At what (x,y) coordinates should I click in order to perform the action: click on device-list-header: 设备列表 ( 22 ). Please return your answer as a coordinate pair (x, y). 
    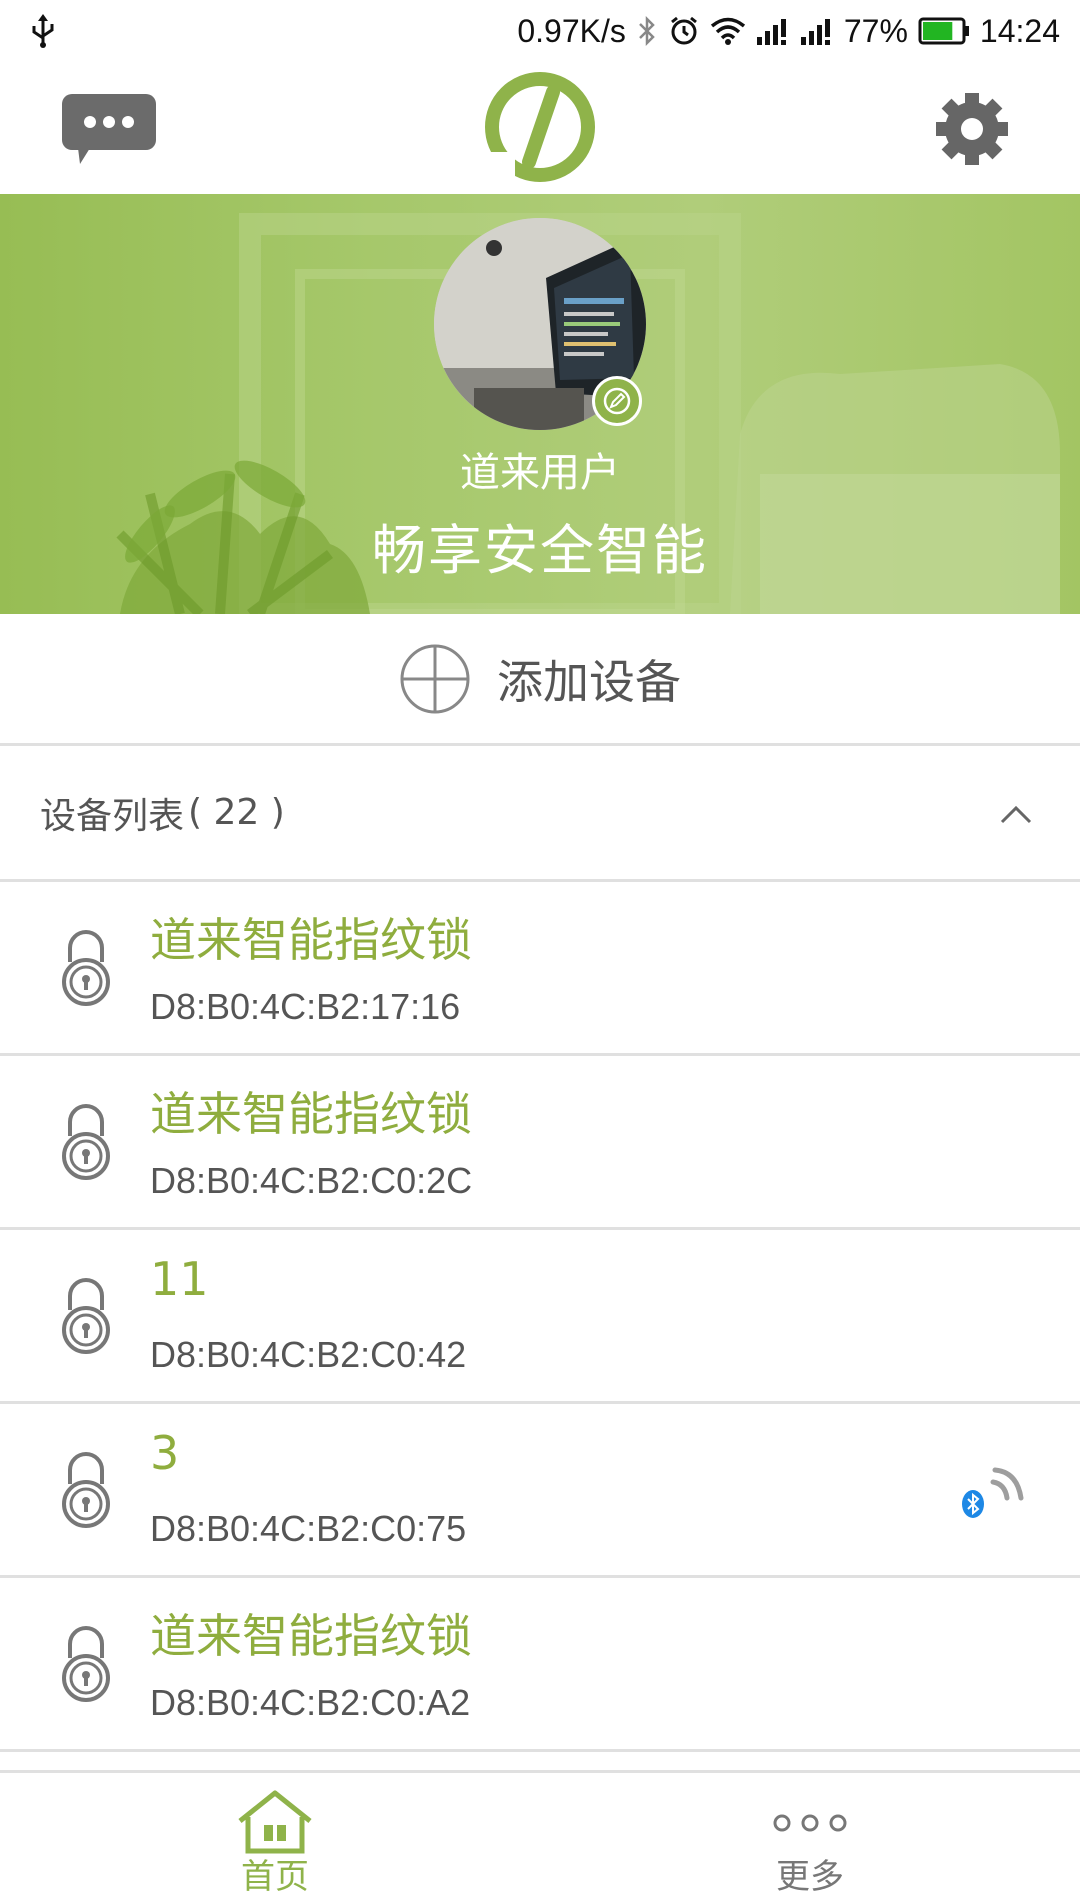
    Looking at the image, I should click on (540, 814).